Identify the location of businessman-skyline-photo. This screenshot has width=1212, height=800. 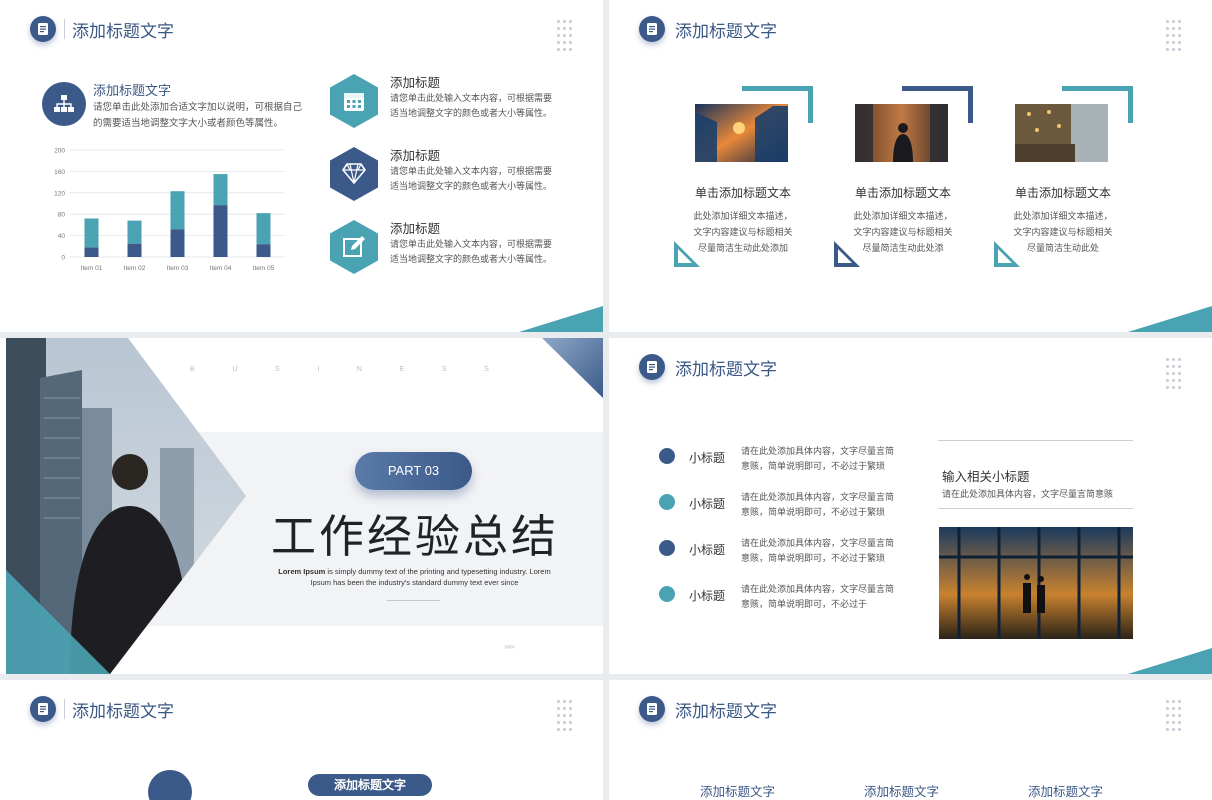
(128, 506).